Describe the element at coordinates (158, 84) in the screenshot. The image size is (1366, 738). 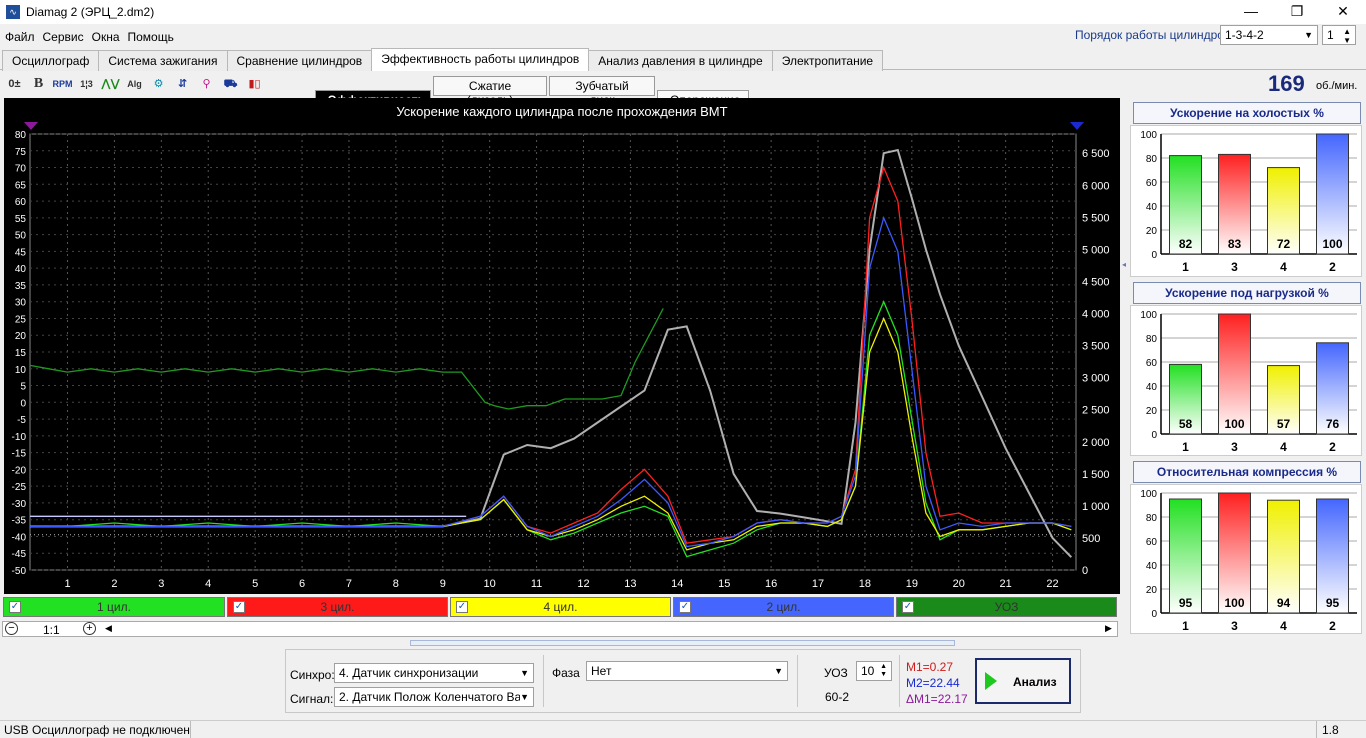
I see `sync-icon: ⚙` at that location.